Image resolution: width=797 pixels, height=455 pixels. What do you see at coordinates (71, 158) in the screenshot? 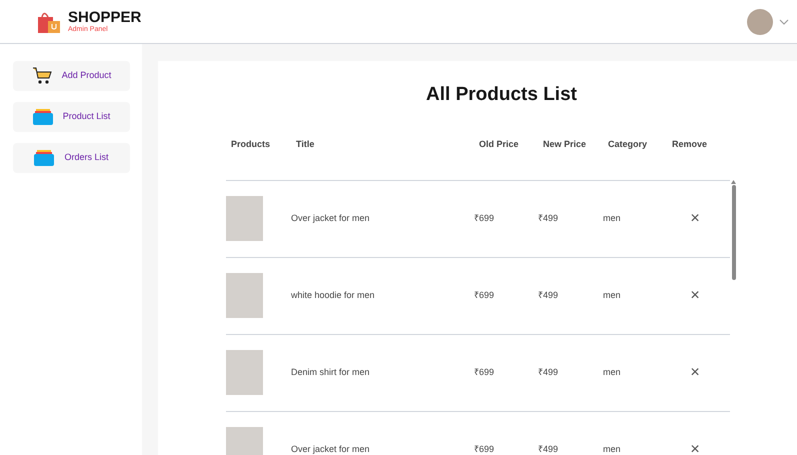
I see `sidebar-item: Orders List` at bounding box center [71, 158].